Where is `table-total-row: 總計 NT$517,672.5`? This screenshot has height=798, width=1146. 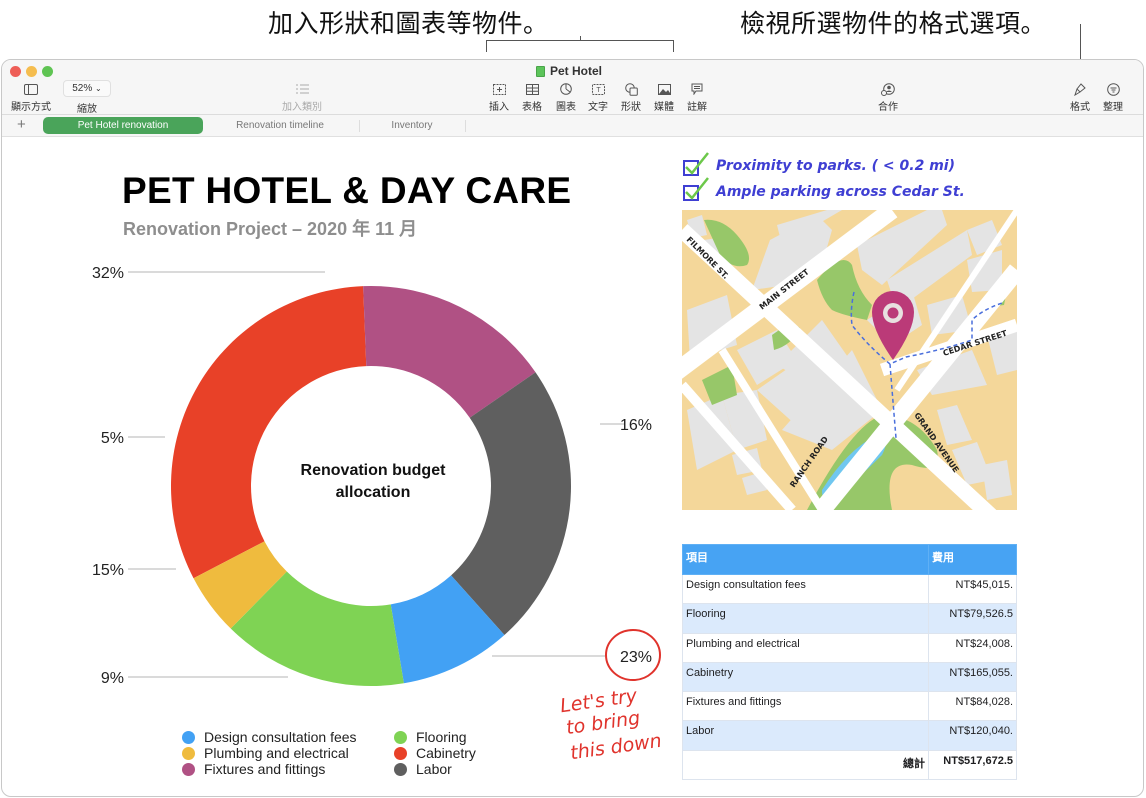
table-total-row: 總計 NT$517,672.5 is located at coordinates (849, 765).